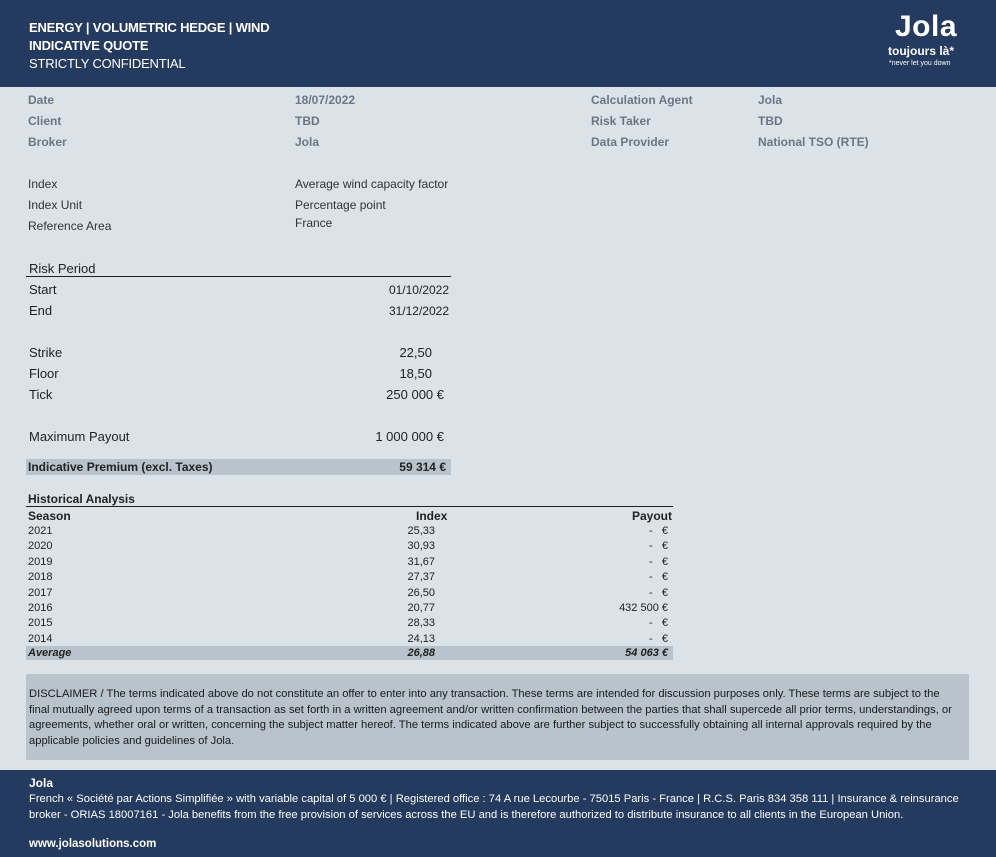 The height and width of the screenshot is (857, 996). Describe the element at coordinates (49, 516) in the screenshot. I see `season-header: Season` at that location.